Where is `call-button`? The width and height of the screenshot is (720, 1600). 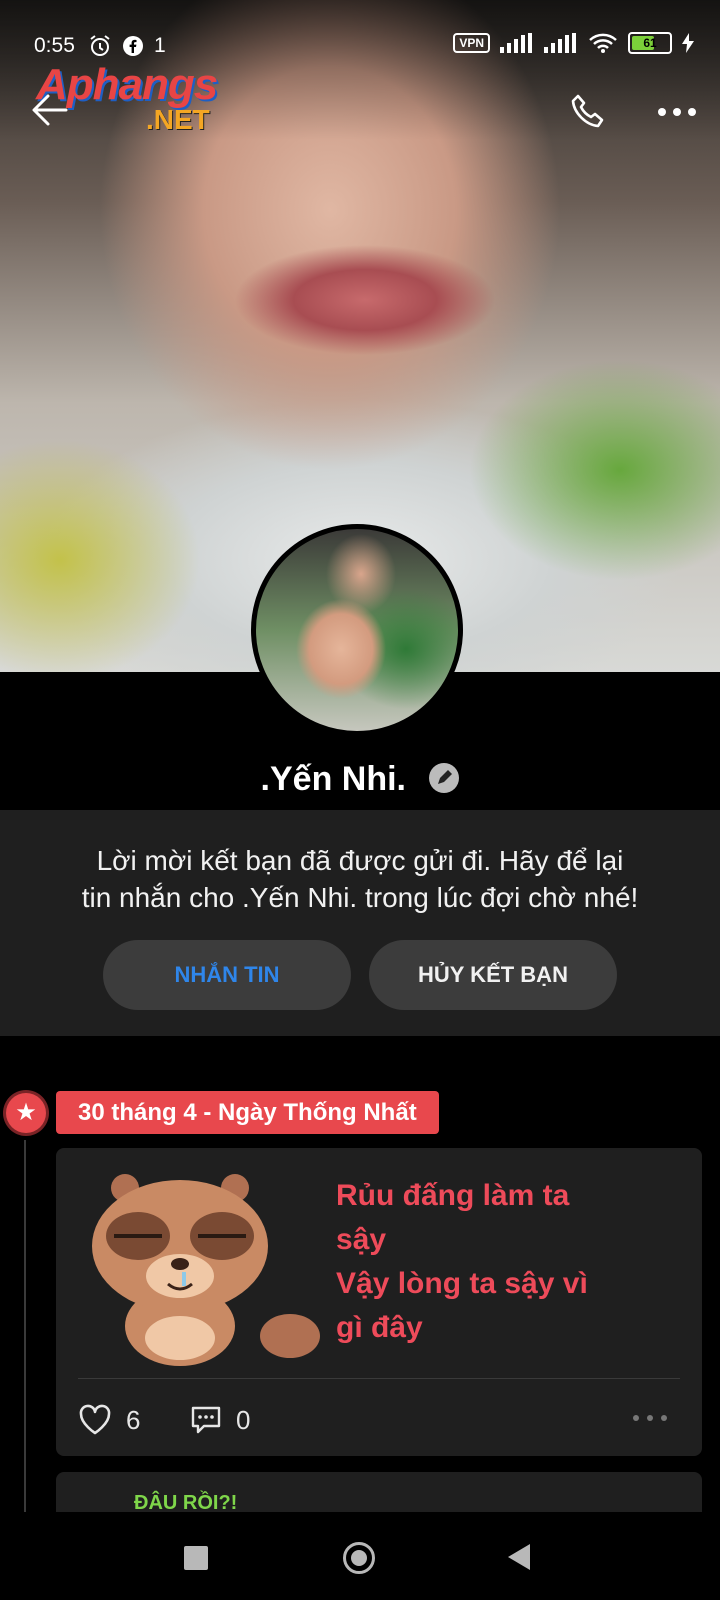 call-button is located at coordinates (590, 114).